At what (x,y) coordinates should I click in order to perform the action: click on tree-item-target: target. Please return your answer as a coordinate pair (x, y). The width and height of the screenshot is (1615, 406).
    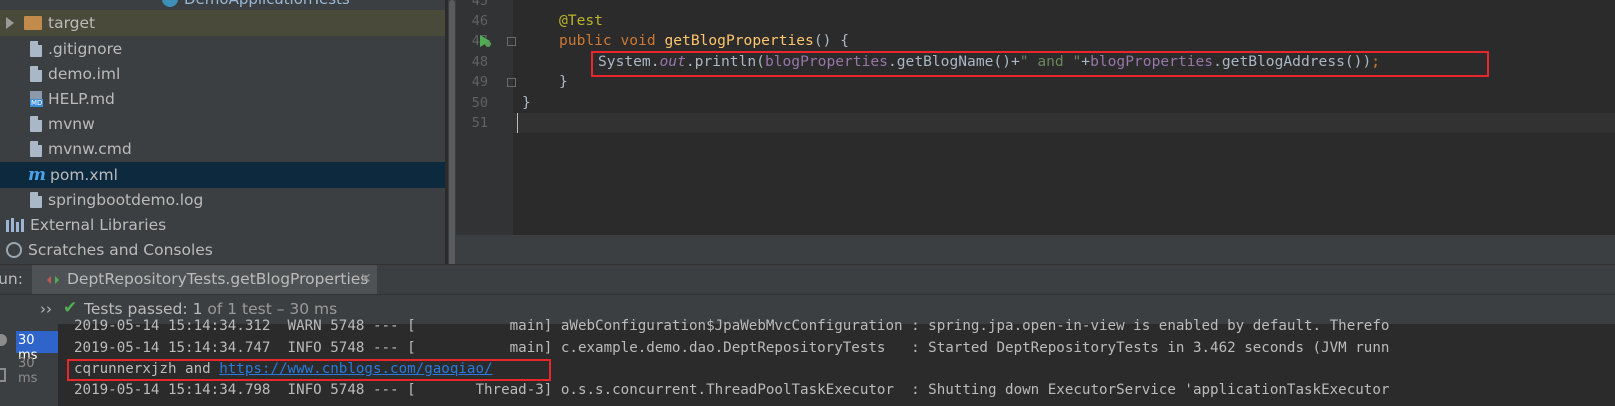
    Looking at the image, I should click on (222, 23).